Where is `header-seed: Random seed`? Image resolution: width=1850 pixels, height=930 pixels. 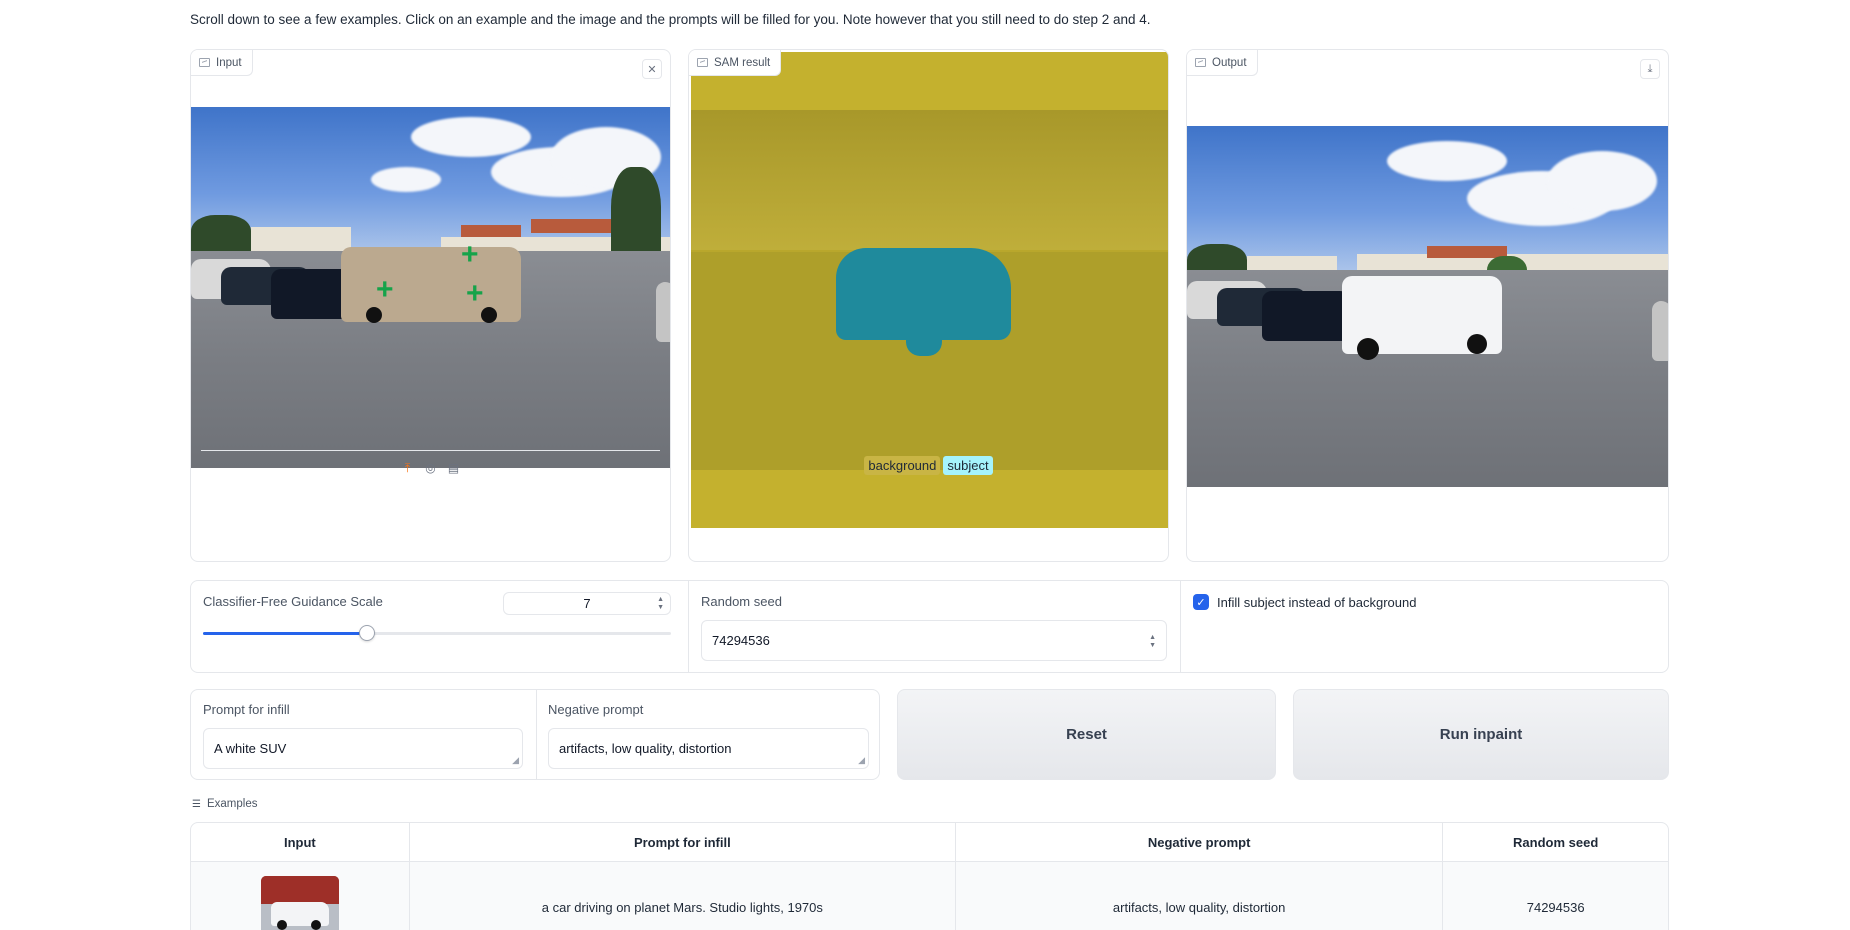 header-seed: Random seed is located at coordinates (1556, 842).